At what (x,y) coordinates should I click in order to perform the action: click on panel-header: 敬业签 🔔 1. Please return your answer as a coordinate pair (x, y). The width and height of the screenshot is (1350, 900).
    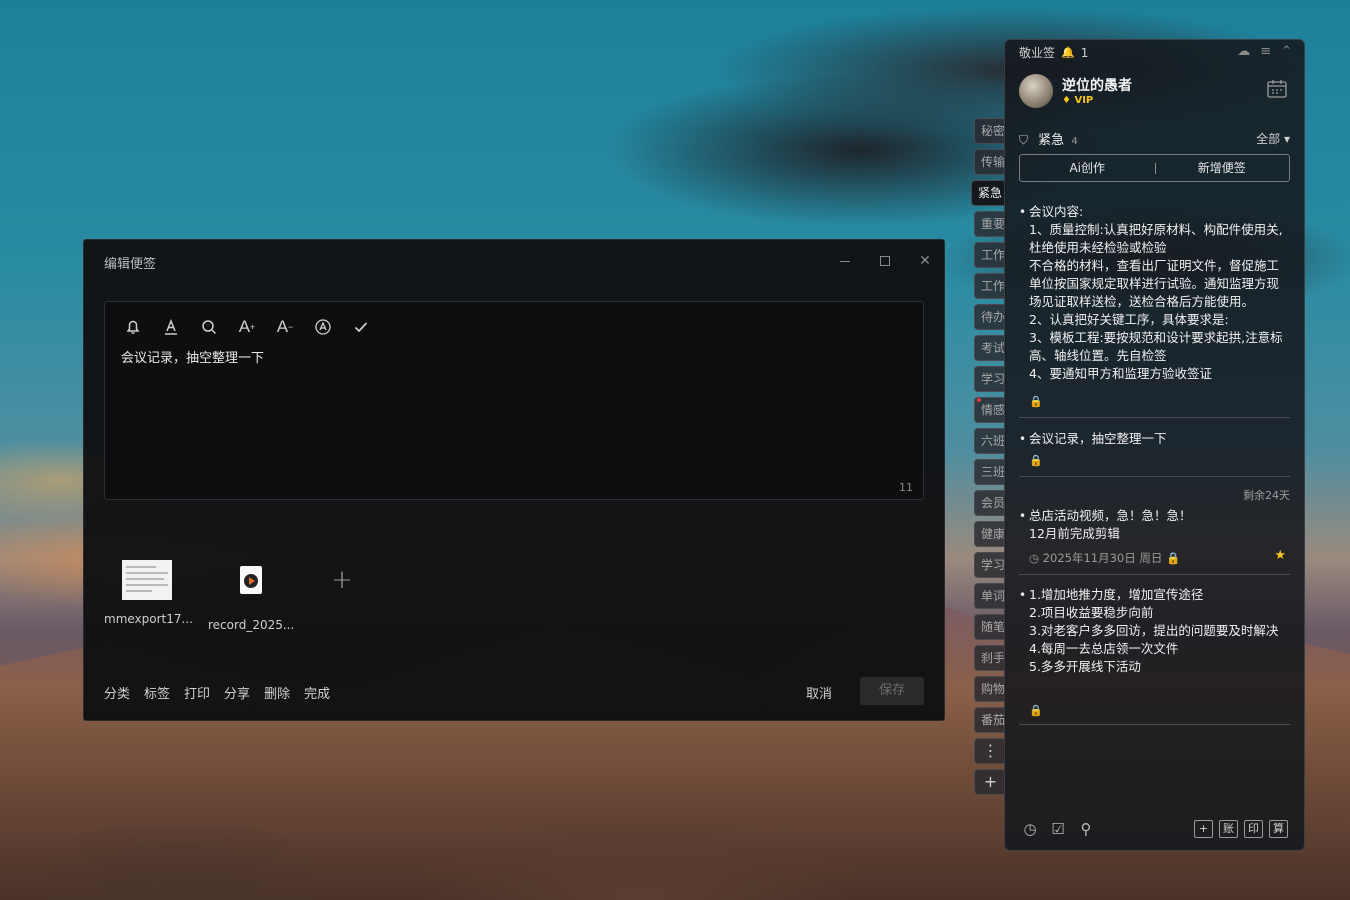
    Looking at the image, I should click on (1053, 52).